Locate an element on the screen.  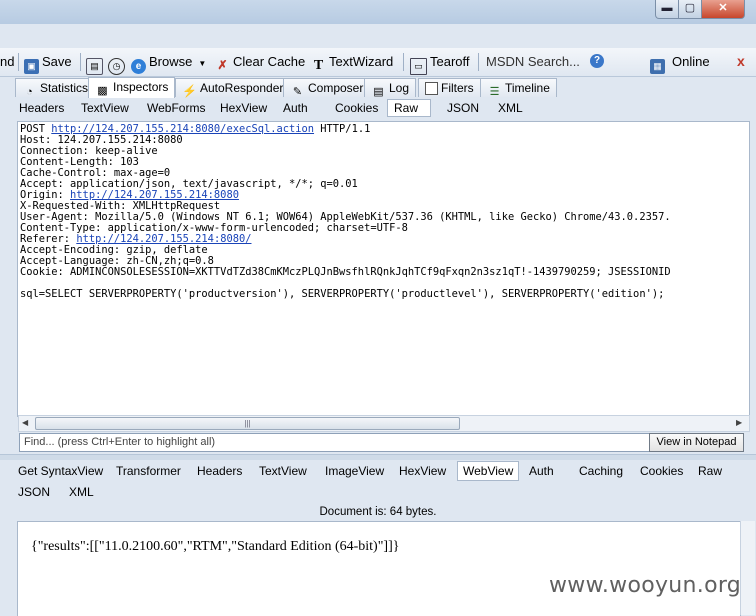
resp-tab-auth: Auth is located at coordinates (541, 471).